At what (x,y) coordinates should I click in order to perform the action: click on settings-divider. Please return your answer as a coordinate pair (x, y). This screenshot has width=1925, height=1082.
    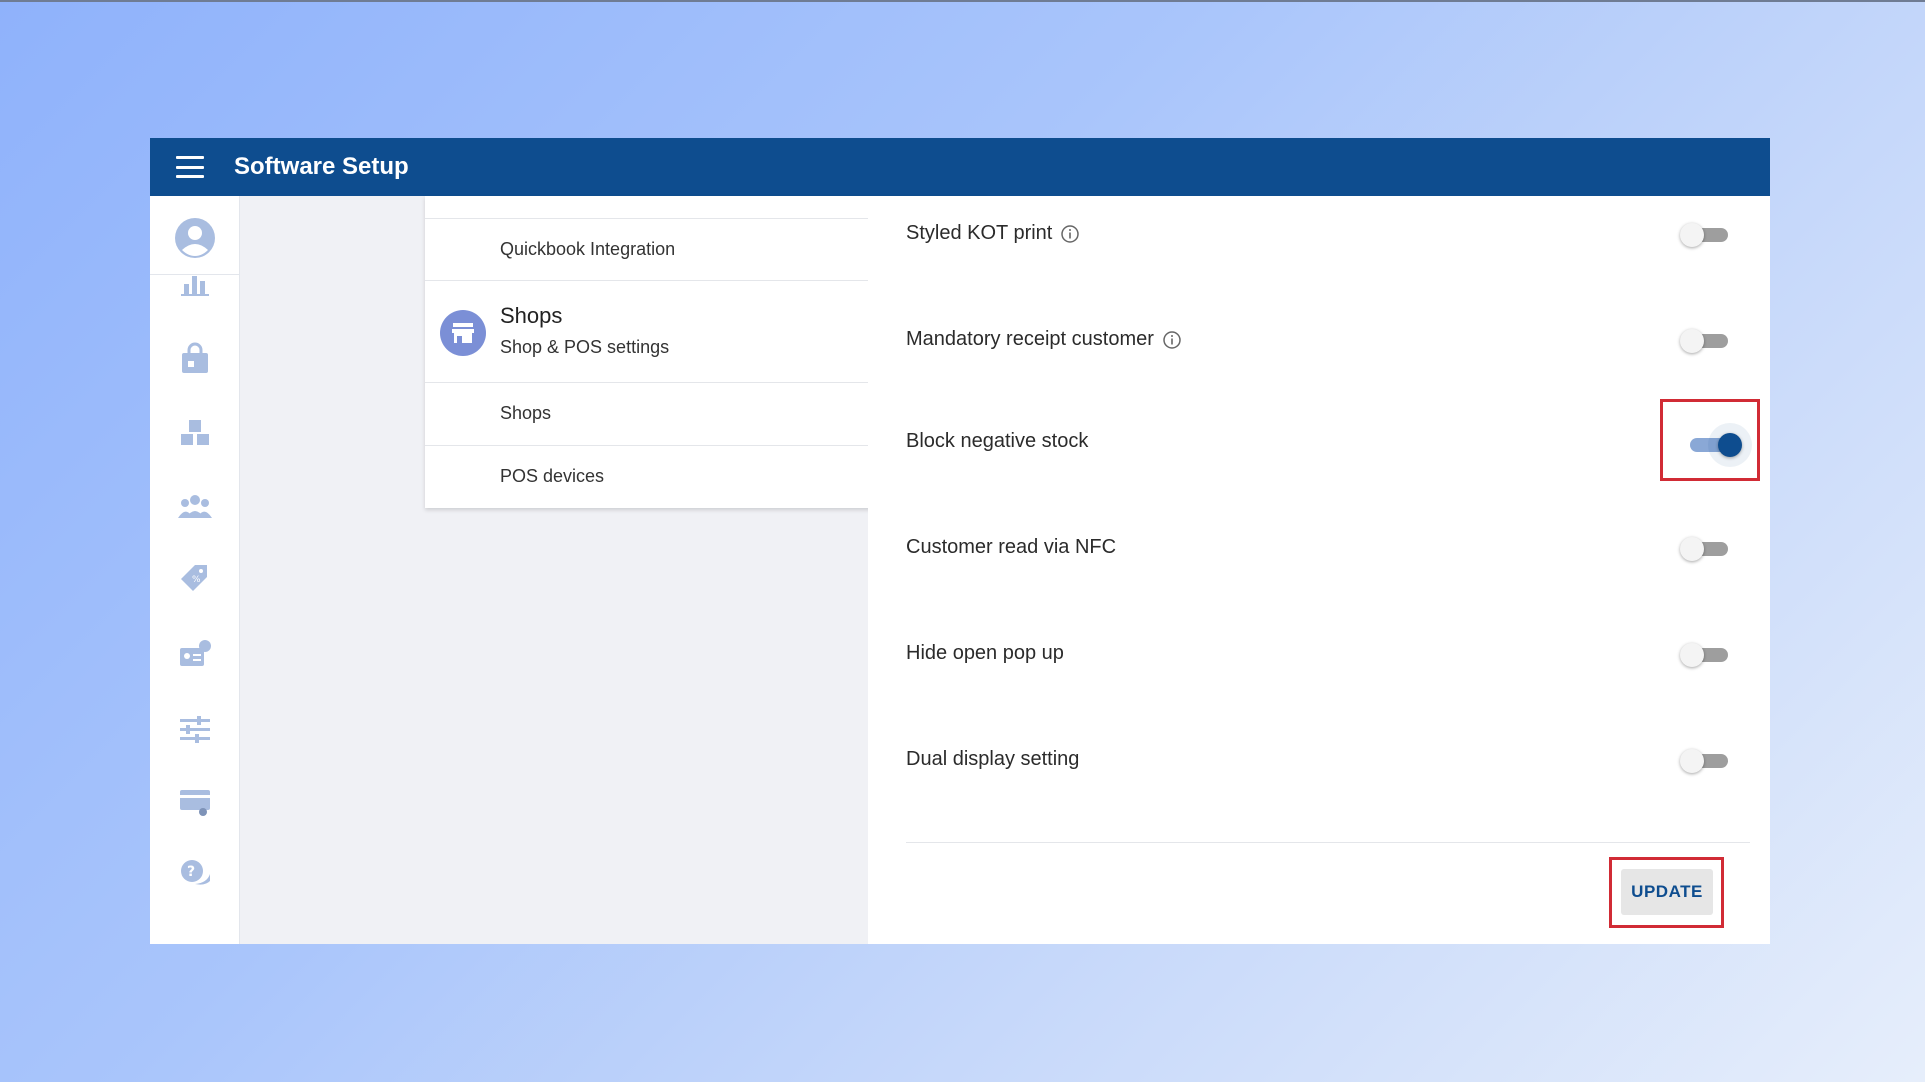
    Looking at the image, I should click on (1328, 842).